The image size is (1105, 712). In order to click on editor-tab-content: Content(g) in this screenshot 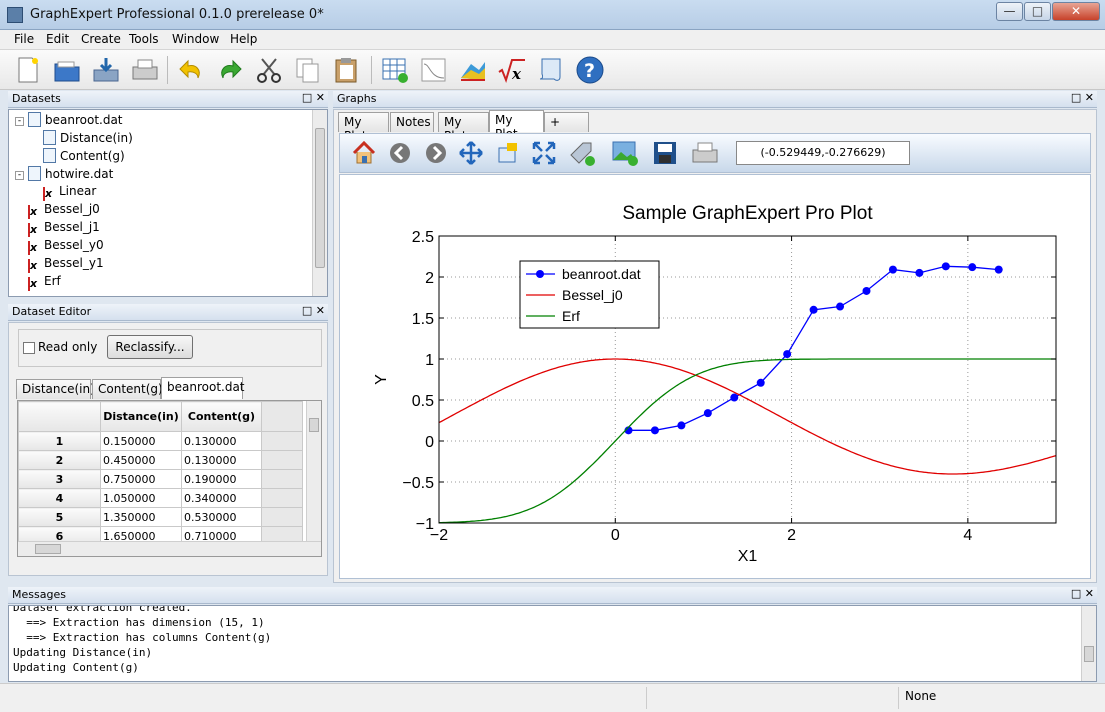, I will do `click(127, 389)`.